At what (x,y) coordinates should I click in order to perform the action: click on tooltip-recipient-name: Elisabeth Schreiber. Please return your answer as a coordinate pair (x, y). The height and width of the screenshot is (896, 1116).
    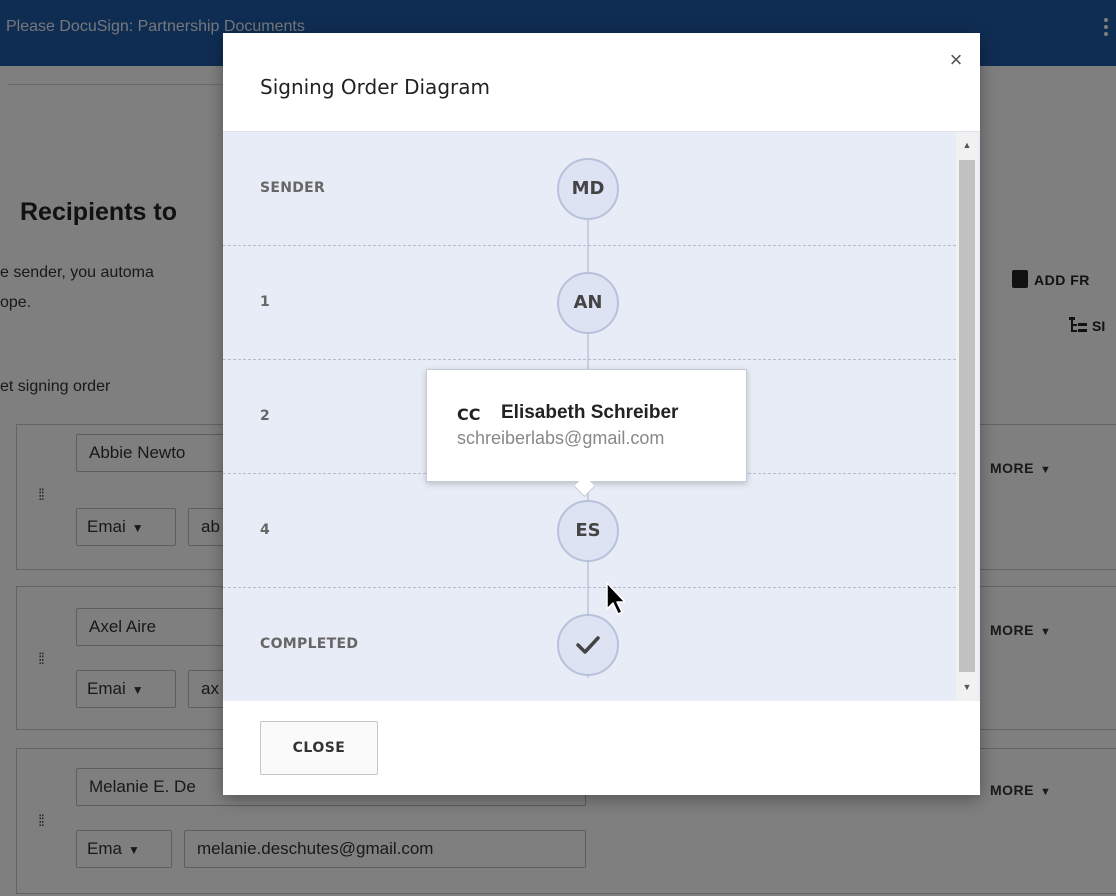
    Looking at the image, I should click on (590, 412).